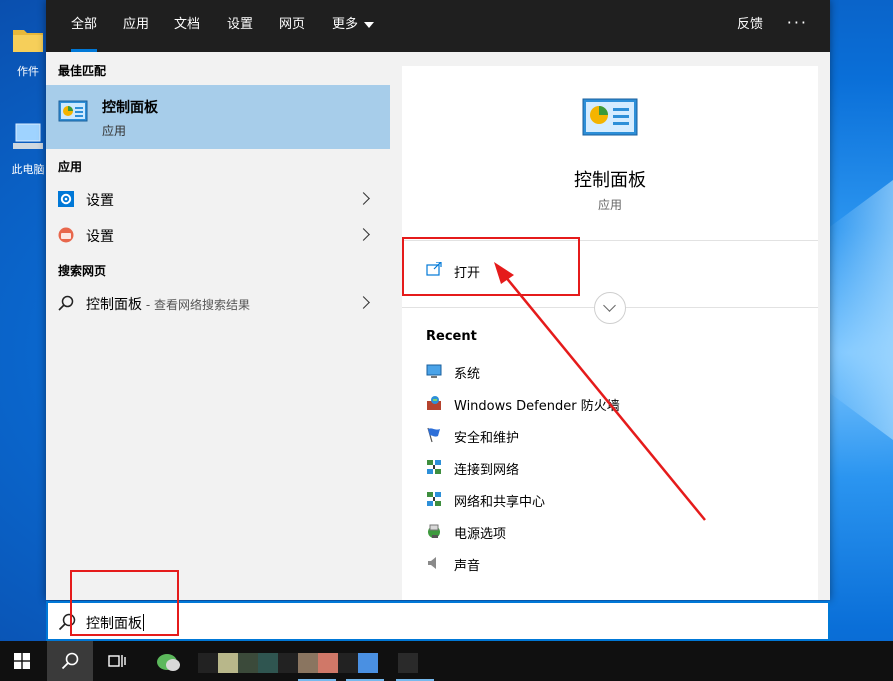 Image resolution: width=893 pixels, height=681 pixels. What do you see at coordinates (600, 391) in the screenshot?
I see `annotation-arrow` at bounding box center [600, 391].